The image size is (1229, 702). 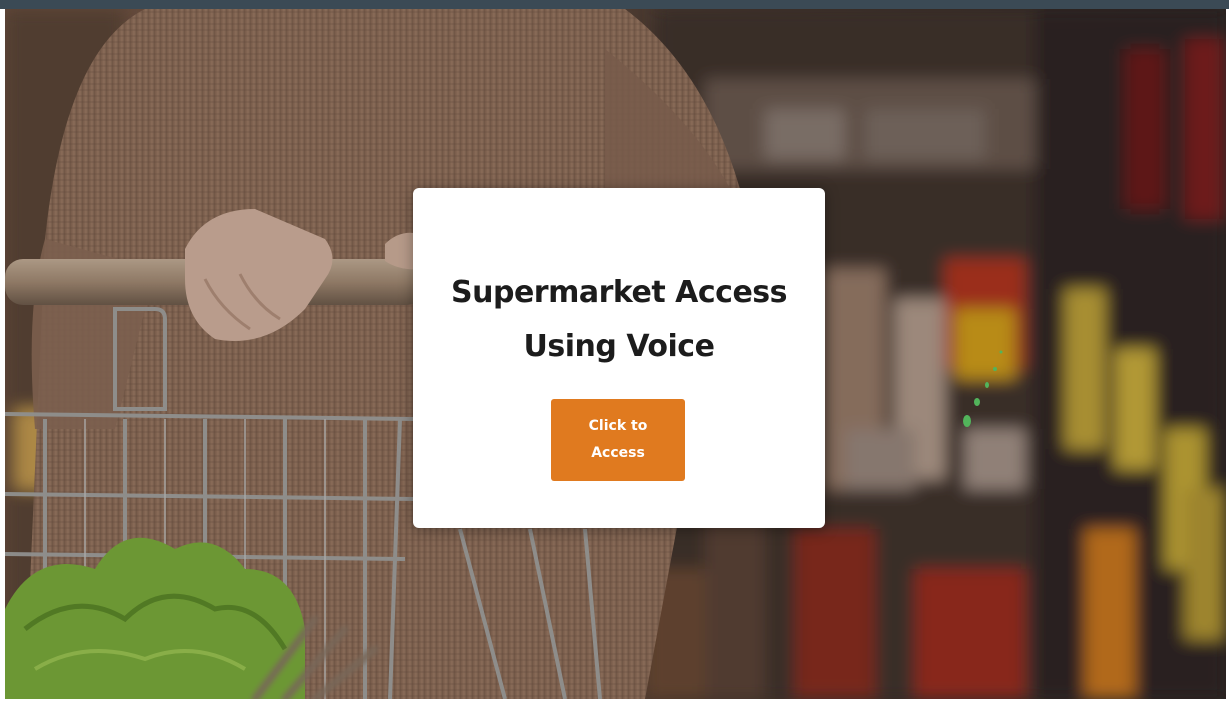 What do you see at coordinates (618, 440) in the screenshot?
I see `click-to-access-button: Click to Access` at bounding box center [618, 440].